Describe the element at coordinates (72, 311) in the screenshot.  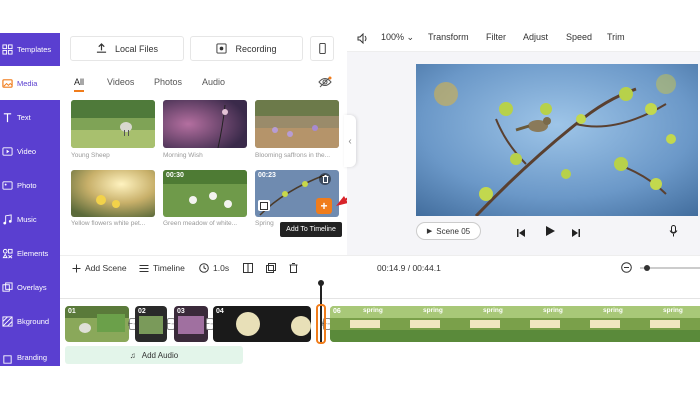
I see `clip-number: 01` at that location.